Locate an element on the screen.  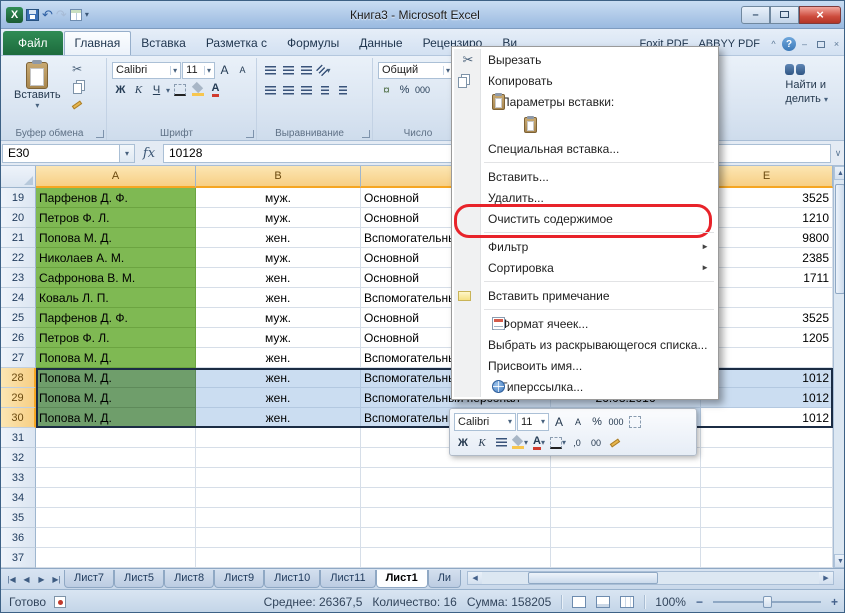
comma-style-button: 000 is located at coordinates (422, 90).